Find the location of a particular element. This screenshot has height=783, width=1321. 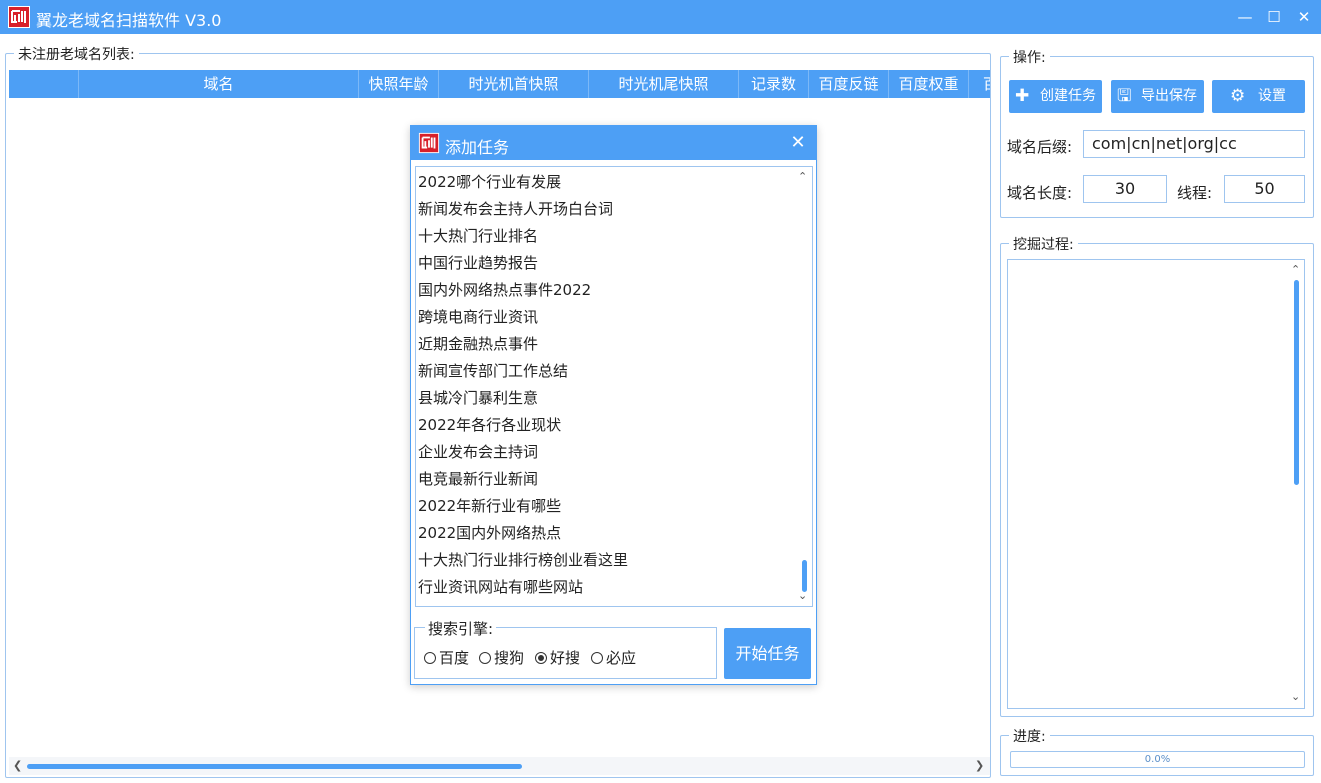

operations-legend: 操作: is located at coordinates (1029, 57).